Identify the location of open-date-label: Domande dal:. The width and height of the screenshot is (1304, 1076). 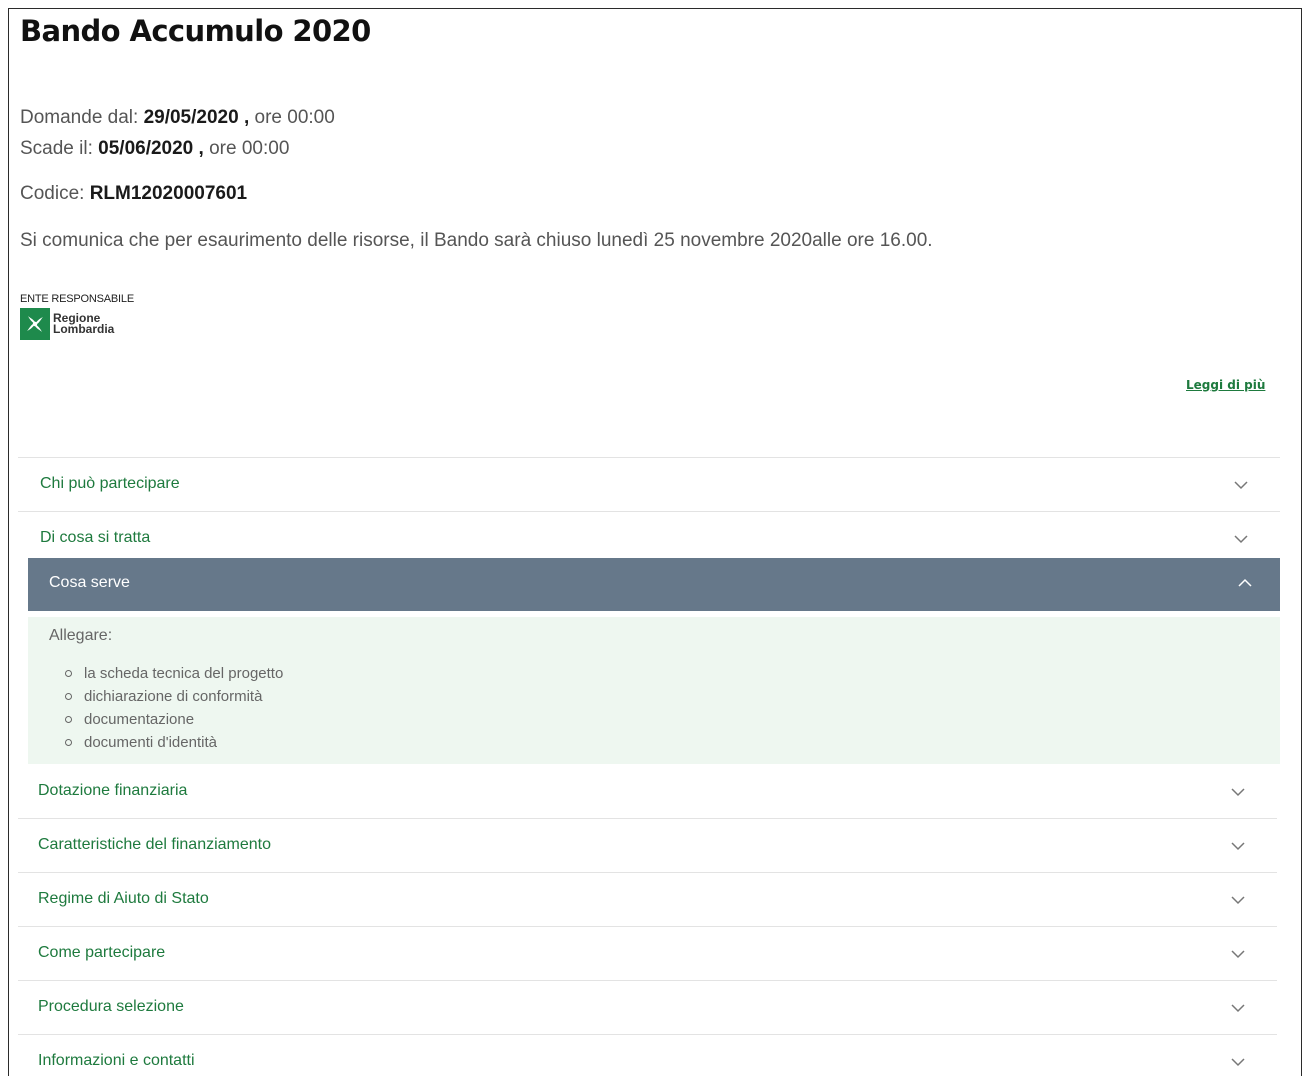
(79, 117).